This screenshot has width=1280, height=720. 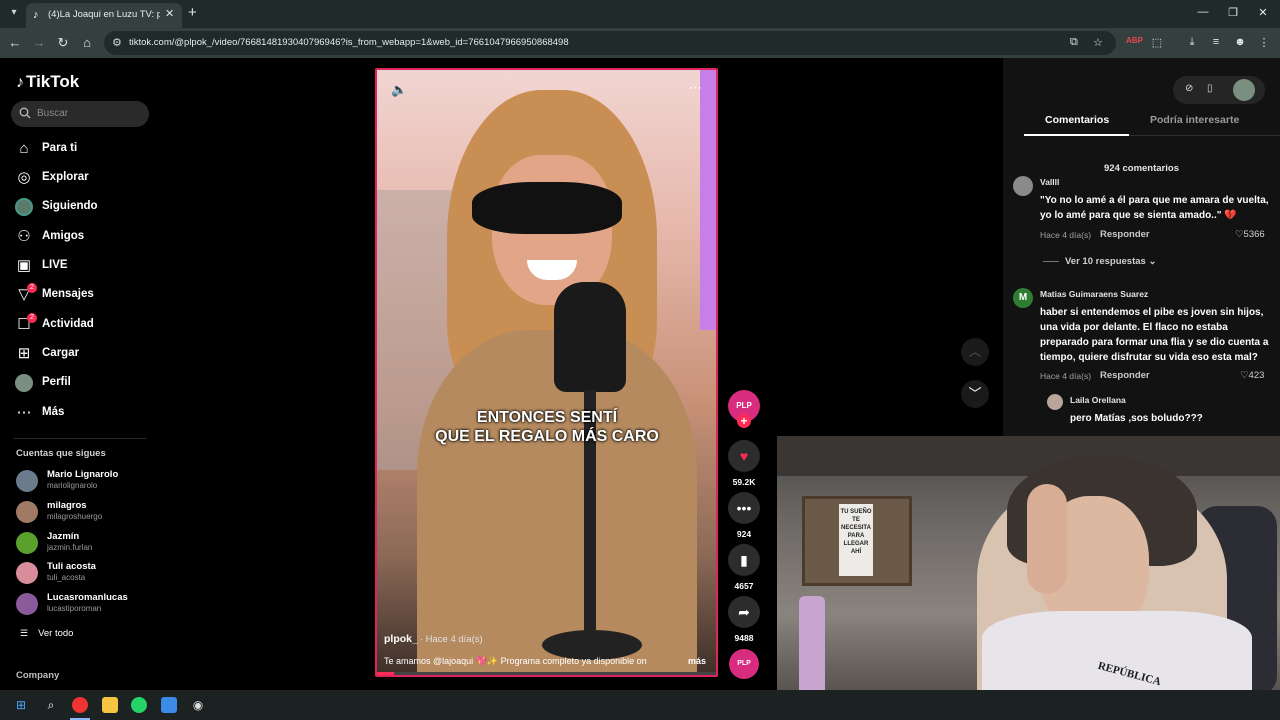 I want to click on nav-explorar: ◎ Explorar, so click(x=84, y=178).